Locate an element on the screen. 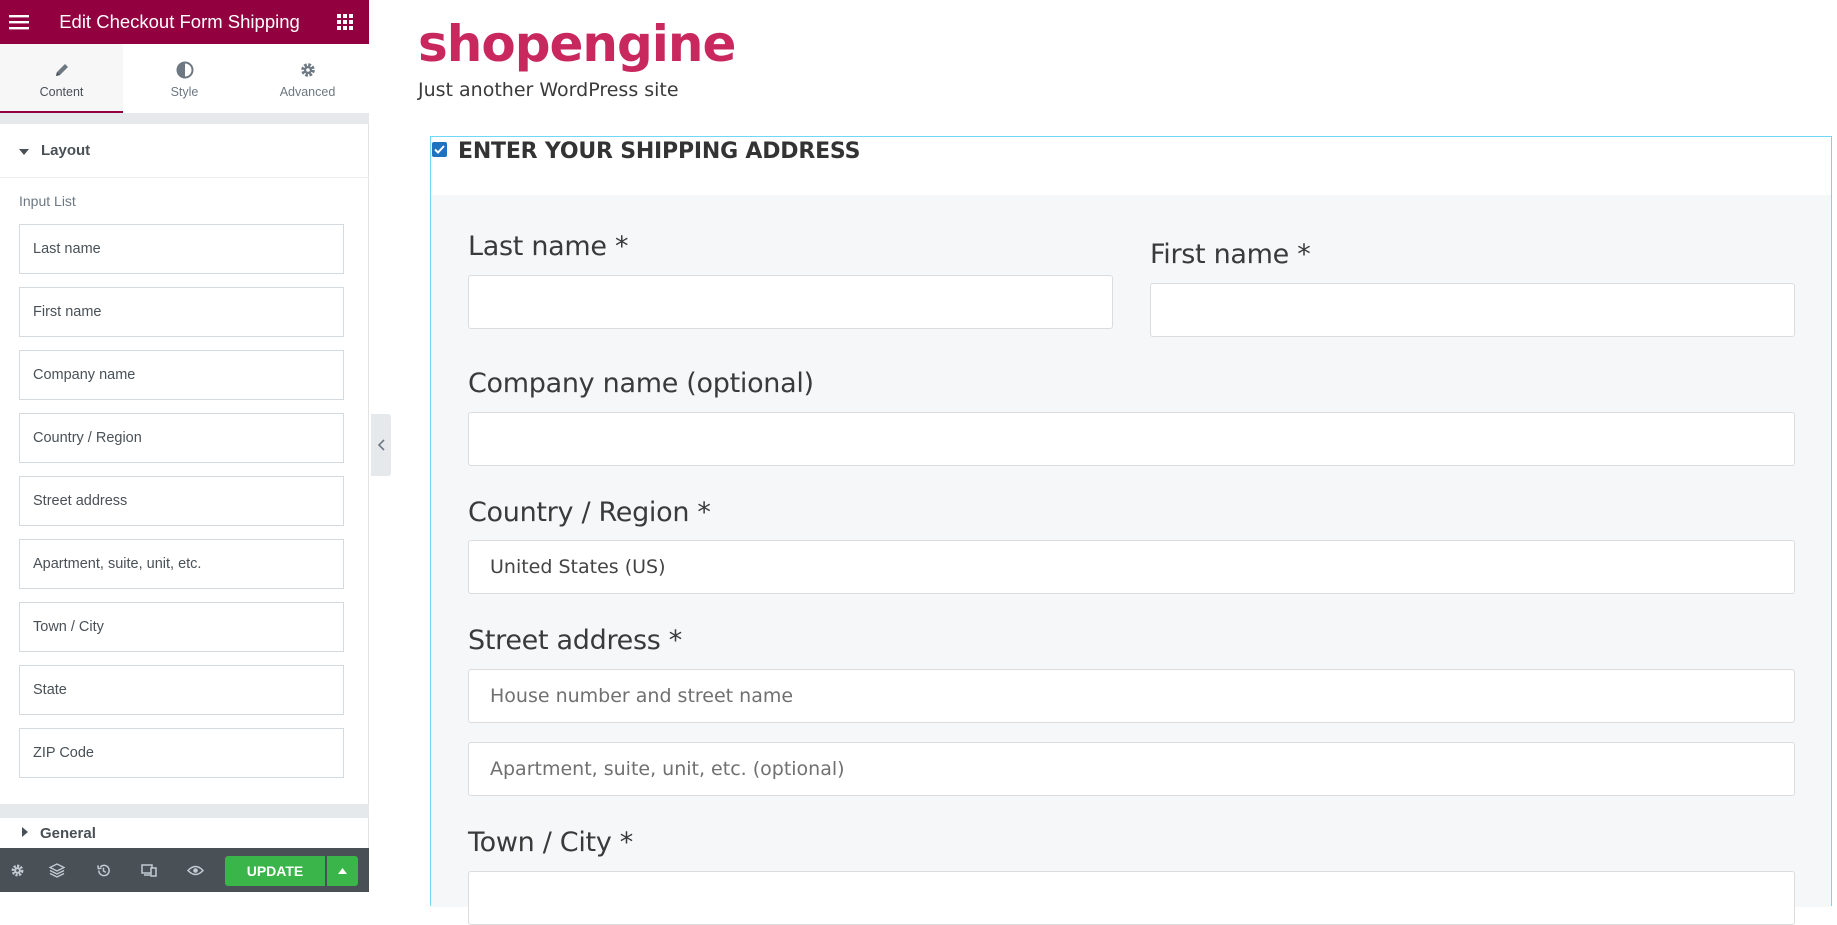  input-list-item: First name is located at coordinates (181, 312).